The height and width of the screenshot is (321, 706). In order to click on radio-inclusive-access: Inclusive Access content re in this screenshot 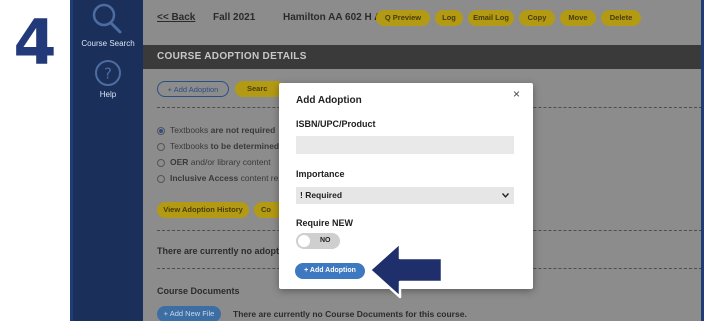, I will do `click(217, 178)`.